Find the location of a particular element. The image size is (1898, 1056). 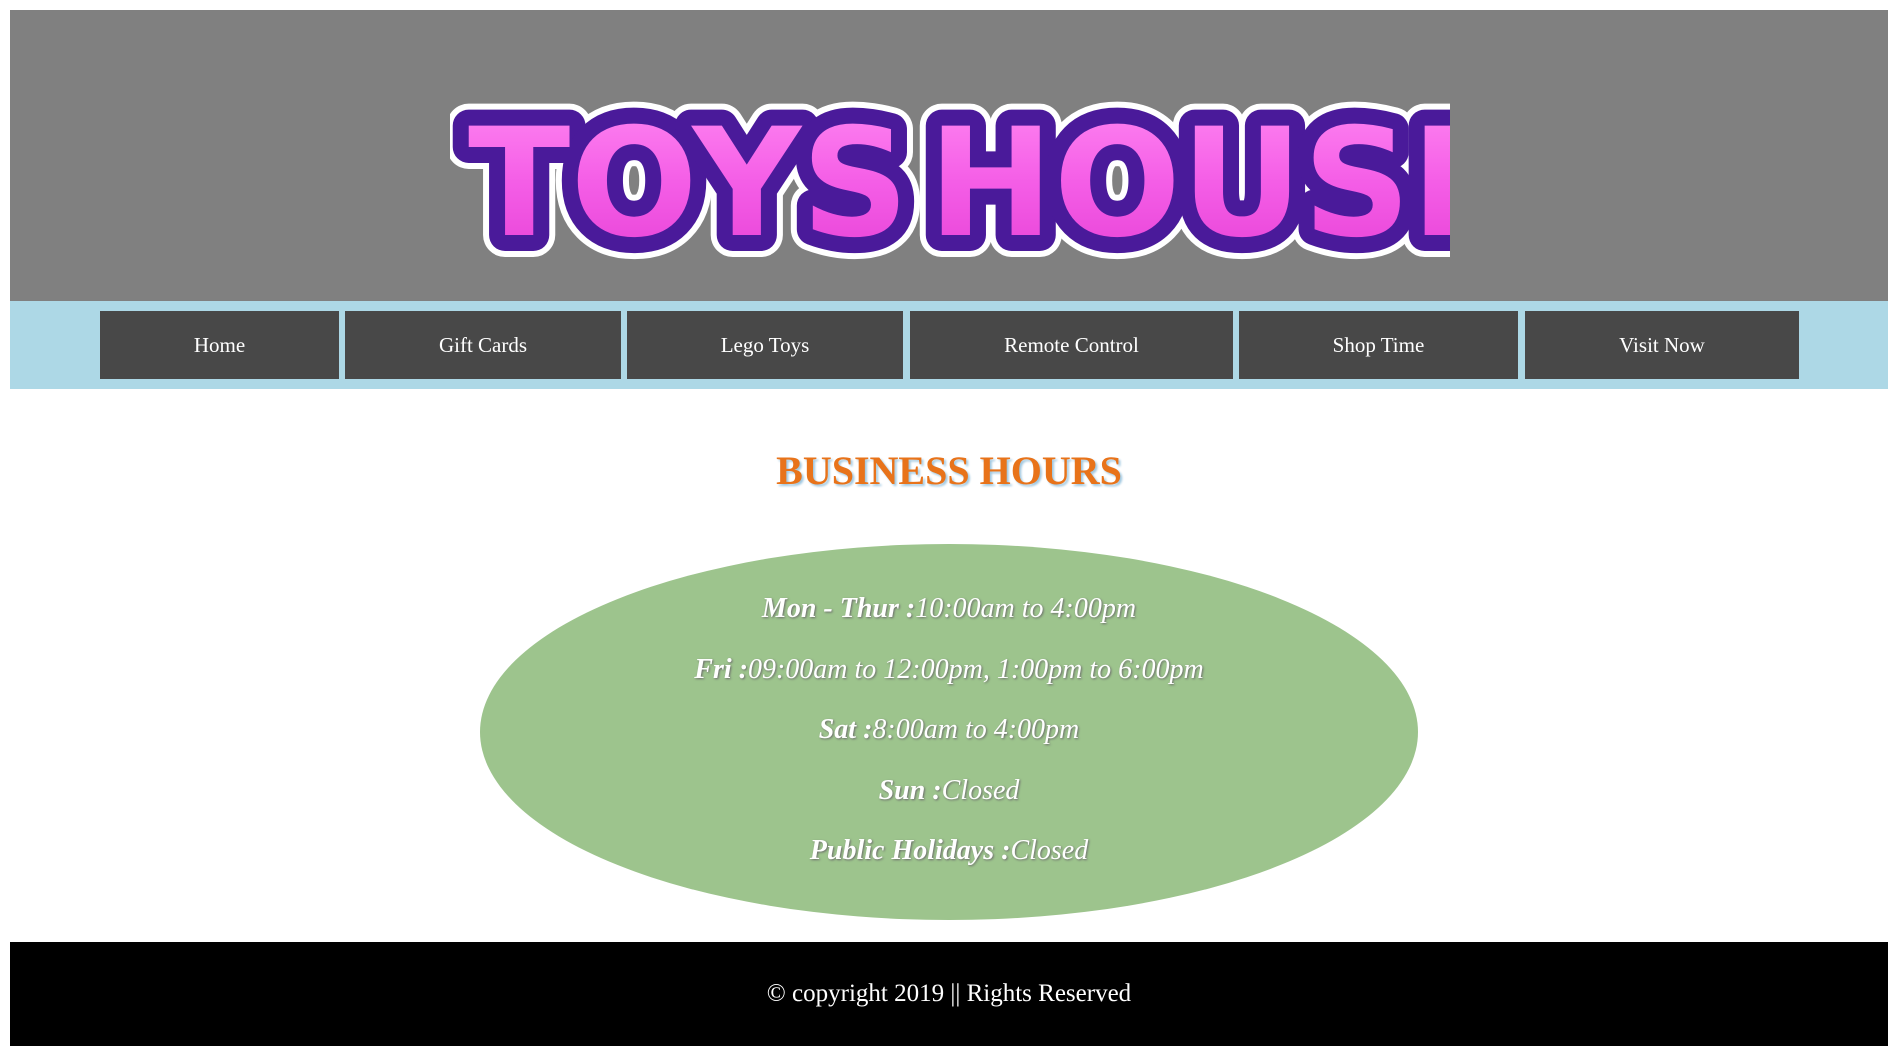

hours-row: Mon - Thur :10:00am to 4:00pm is located at coordinates (949, 609).